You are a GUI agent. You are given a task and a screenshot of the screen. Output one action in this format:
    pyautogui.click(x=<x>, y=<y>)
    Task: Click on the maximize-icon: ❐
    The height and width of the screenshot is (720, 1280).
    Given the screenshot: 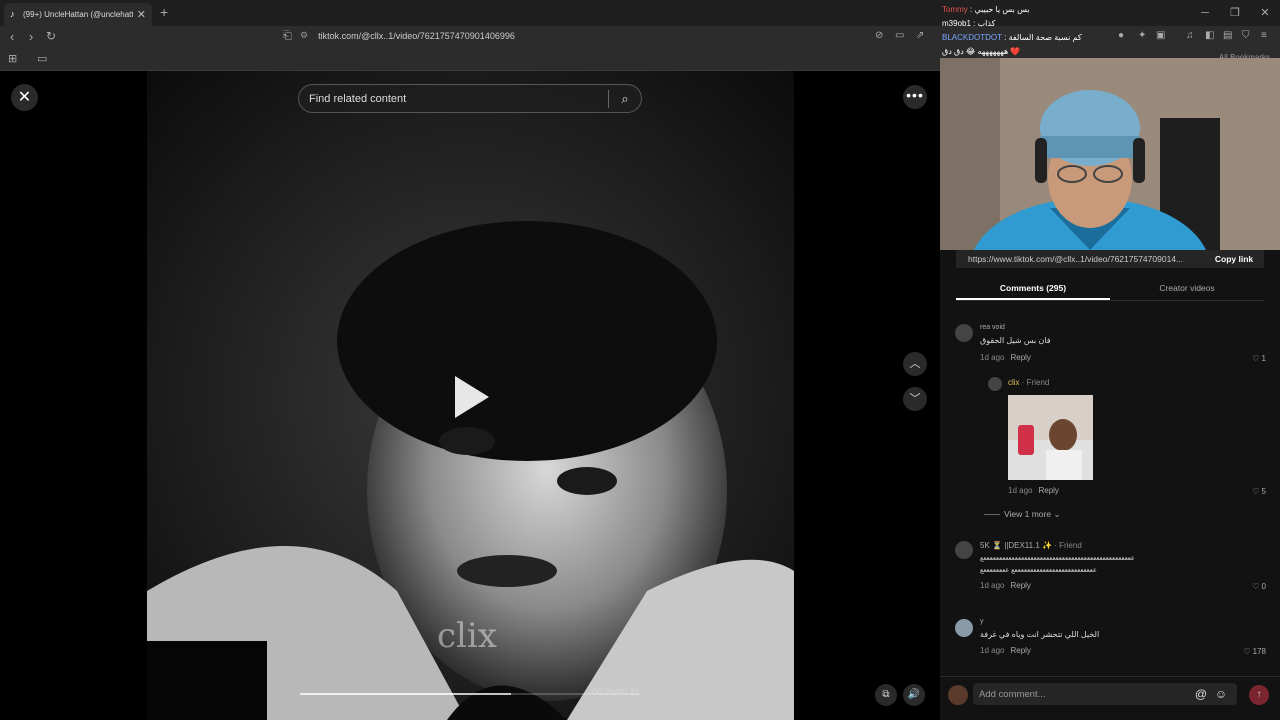 What is the action you would take?
    pyautogui.click(x=1235, y=13)
    